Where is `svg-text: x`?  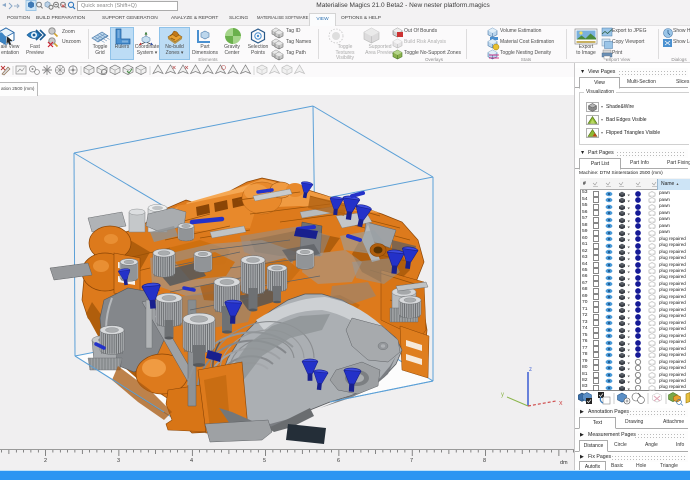
svg-text: x is located at coordinates (561, 403).